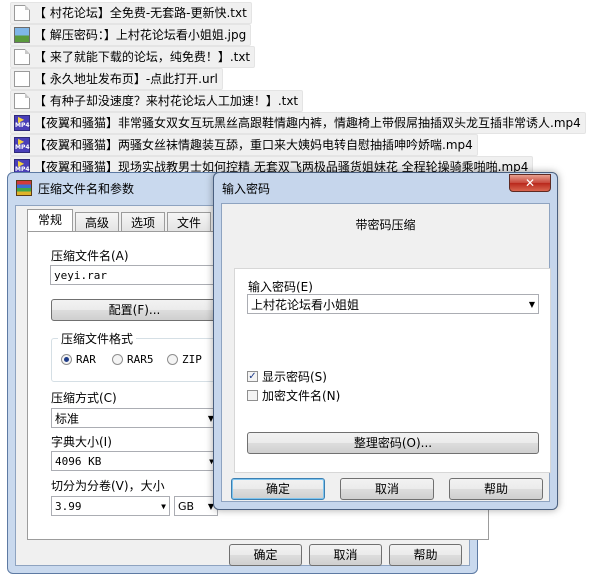 This screenshot has height=581, width=609. I want to click on archive-dialog-titlebar: 压缩文件名和参数, so click(75, 188).